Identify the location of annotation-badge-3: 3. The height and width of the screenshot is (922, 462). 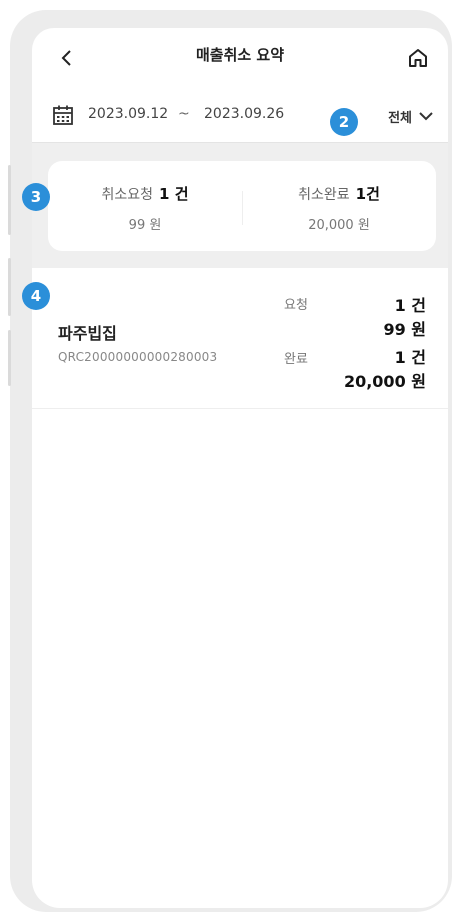
(36, 197).